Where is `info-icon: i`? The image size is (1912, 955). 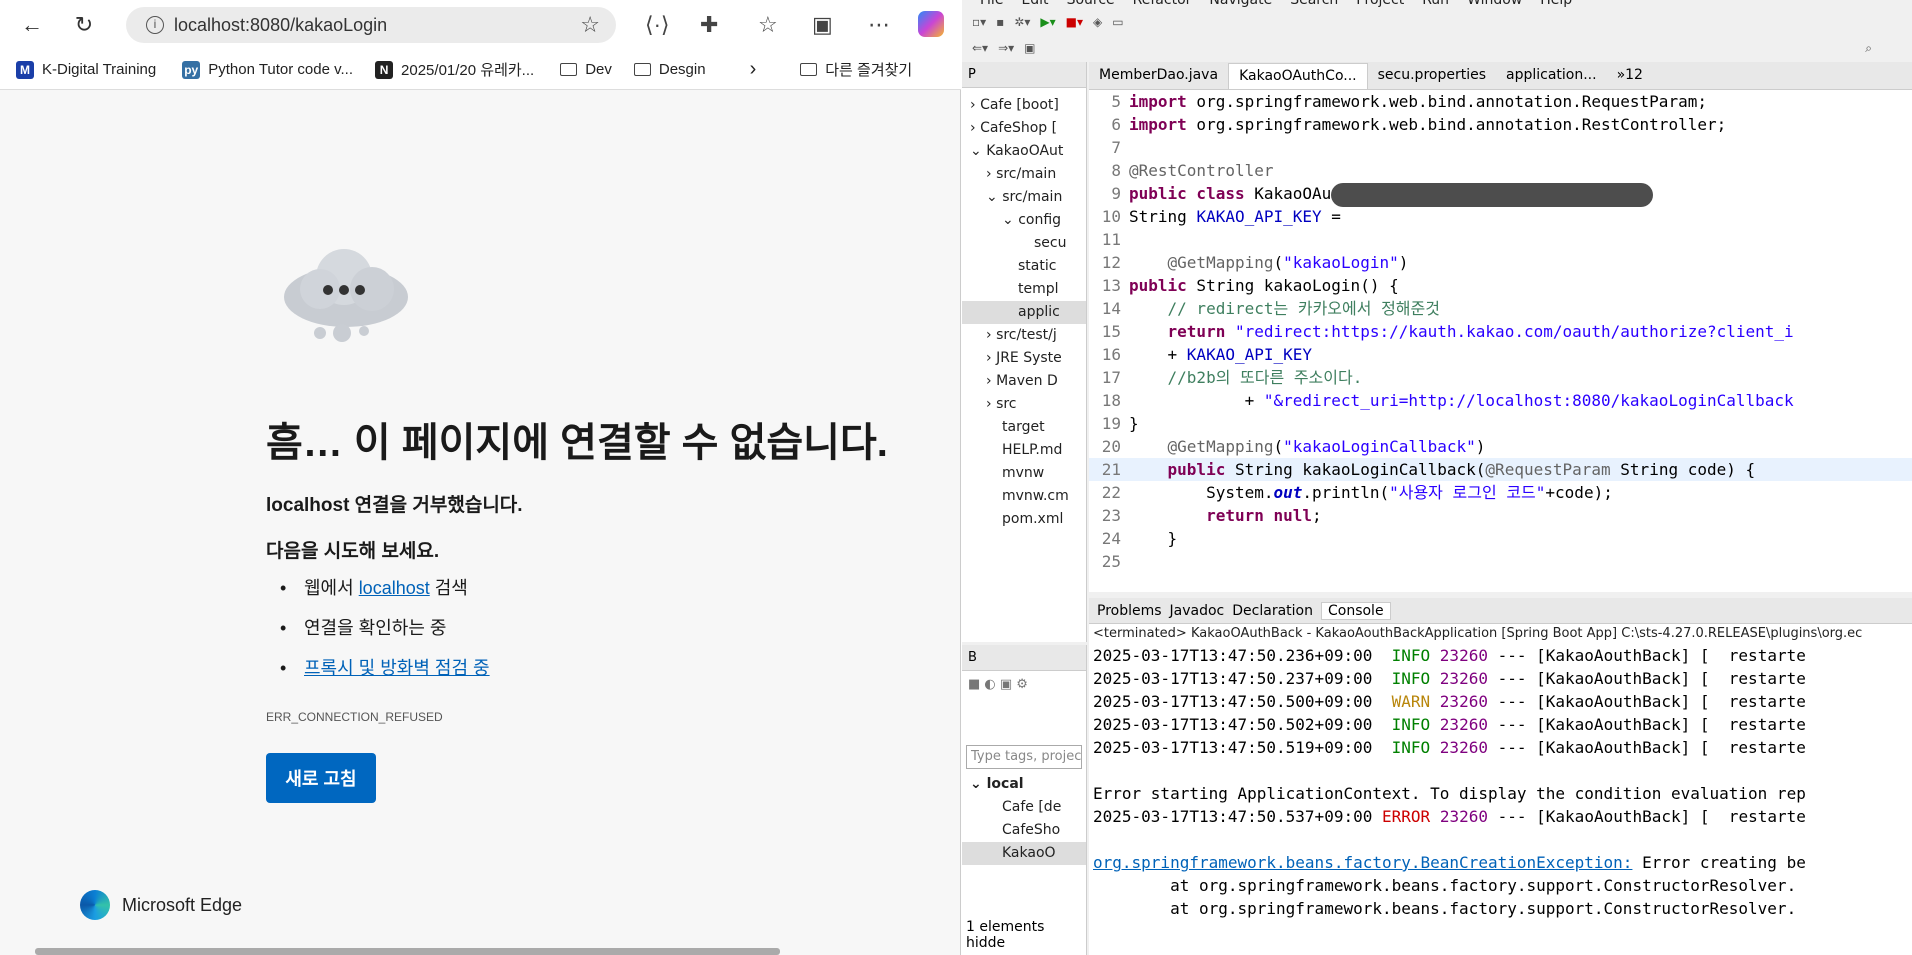
info-icon: i is located at coordinates (155, 25).